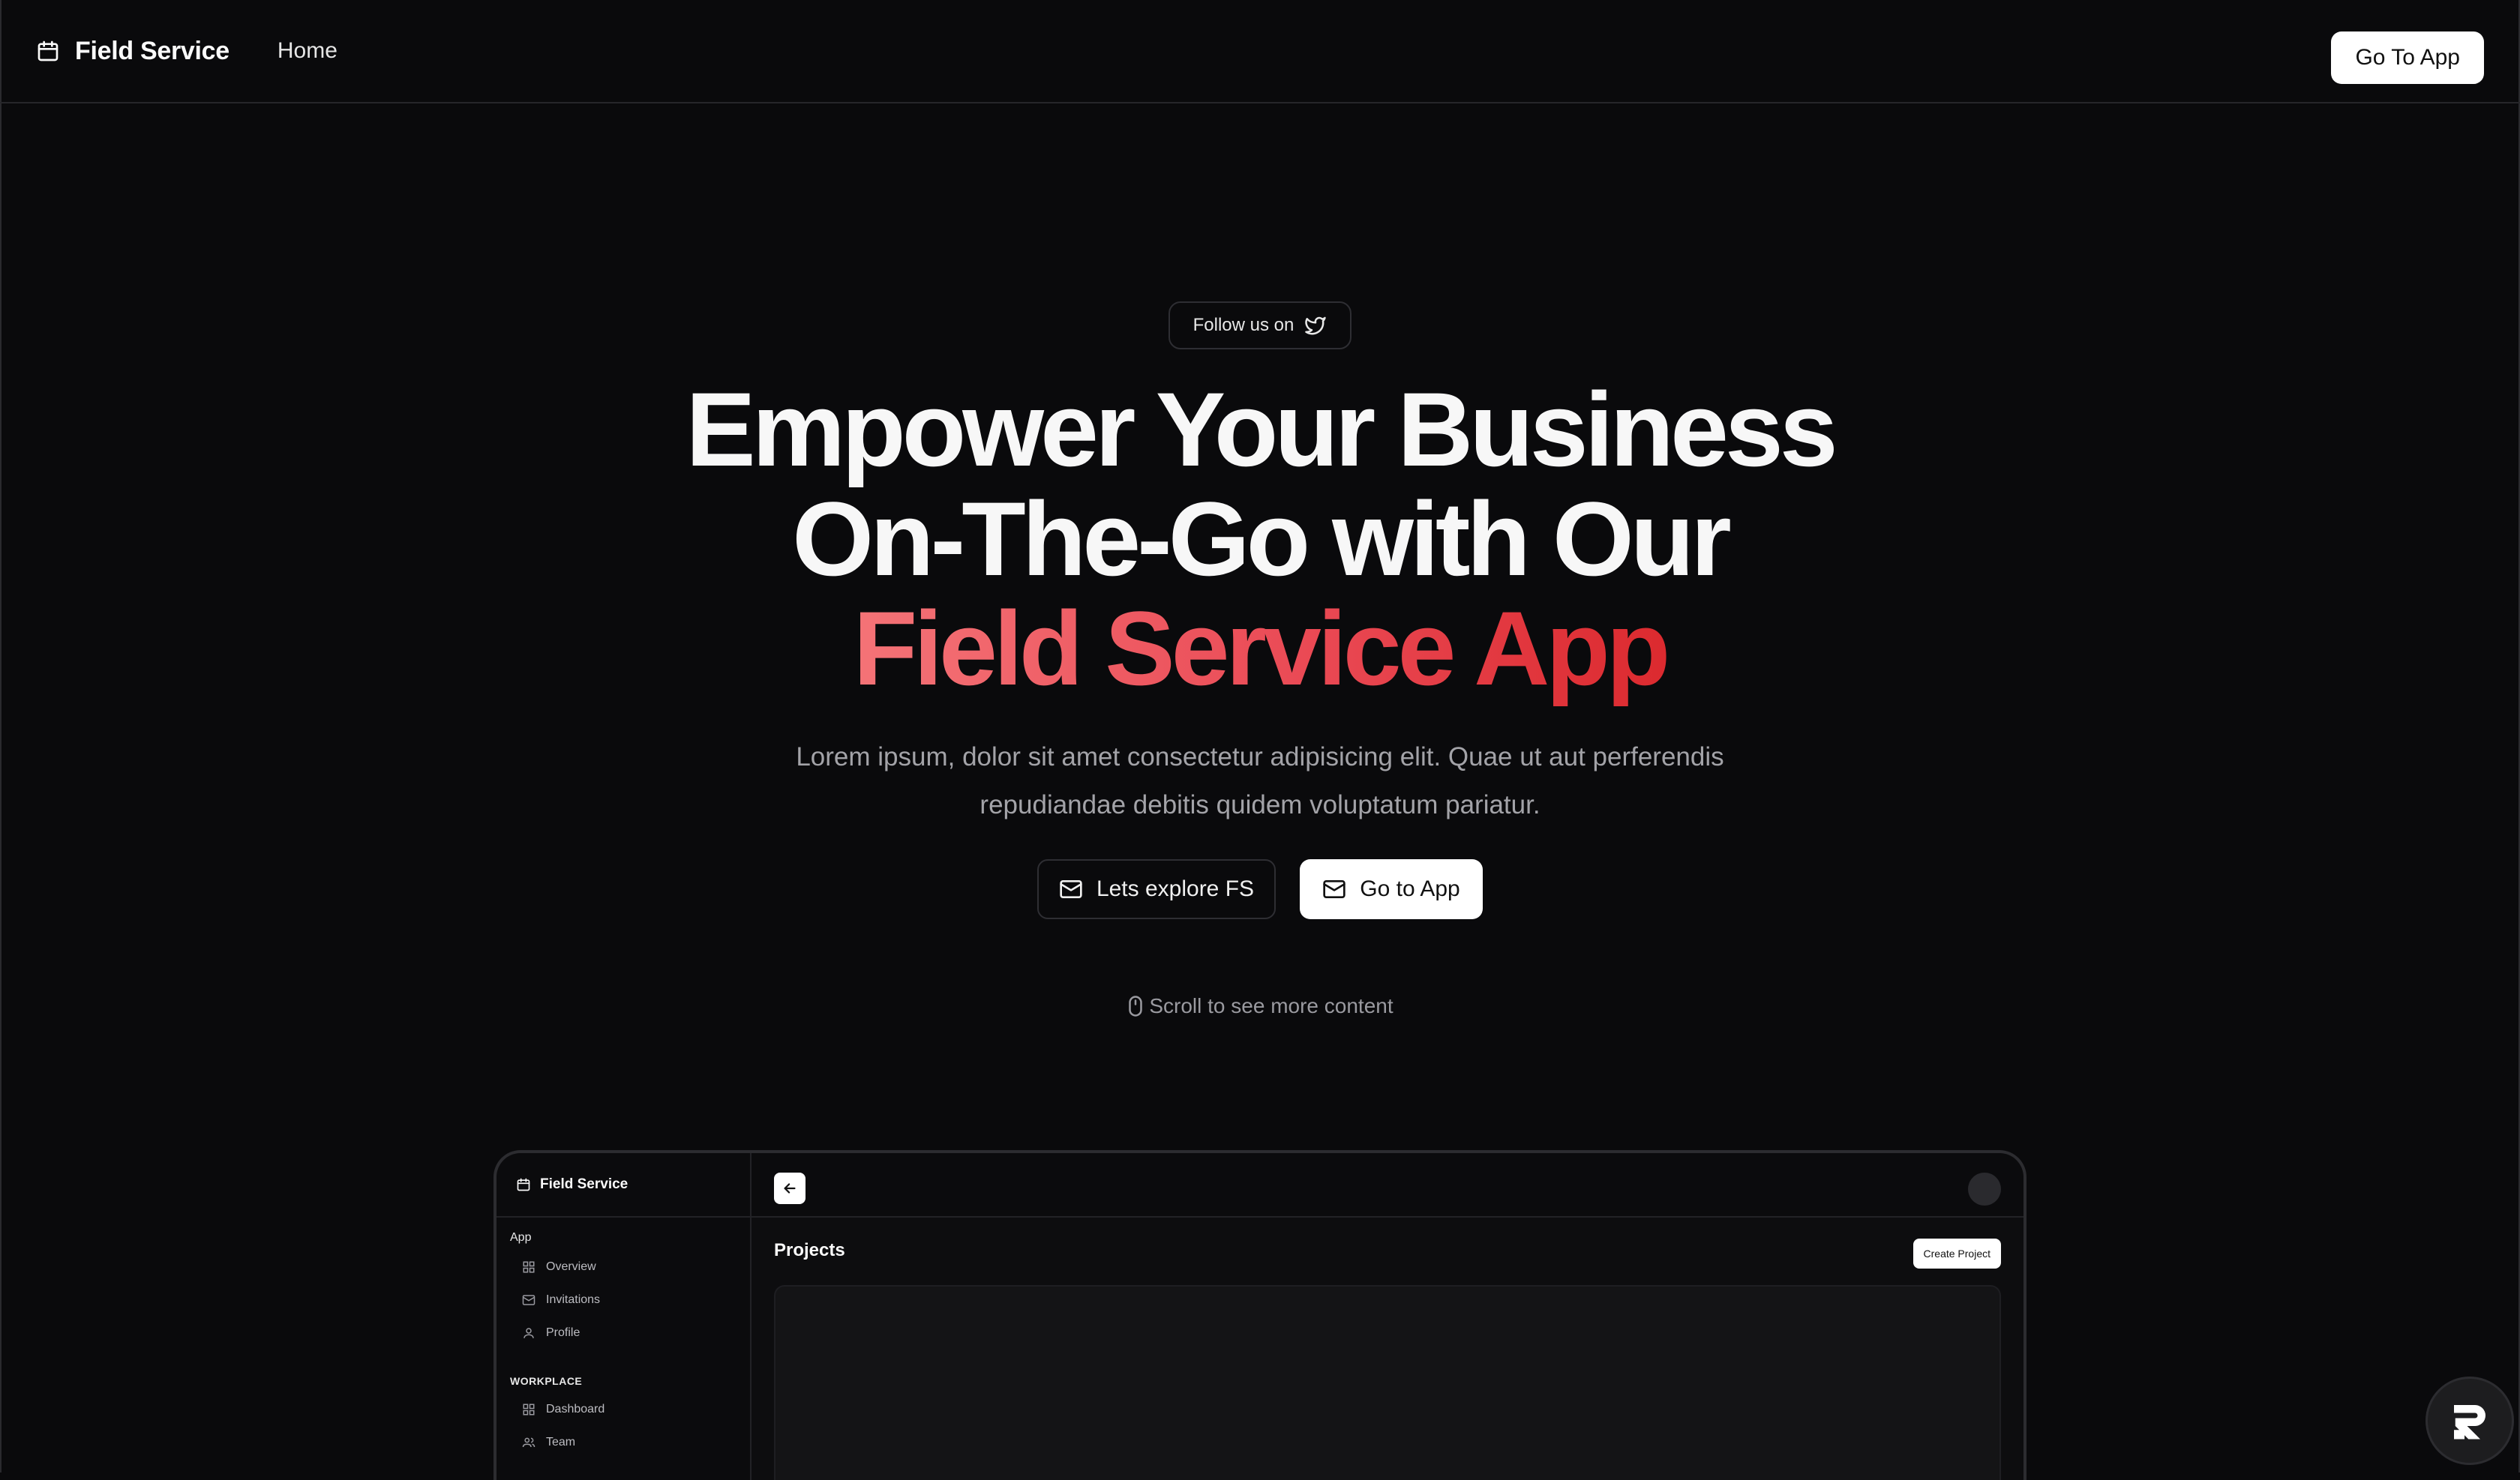 The height and width of the screenshot is (1480, 2520). I want to click on lets-explore-button: Lets explore FS, so click(1156, 889).